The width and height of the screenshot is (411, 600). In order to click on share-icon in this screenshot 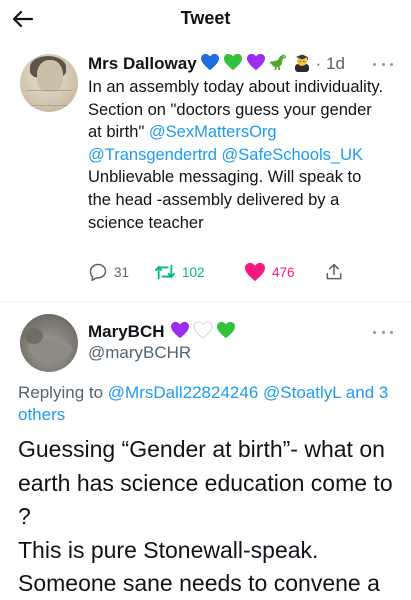, I will do `click(334, 271)`.